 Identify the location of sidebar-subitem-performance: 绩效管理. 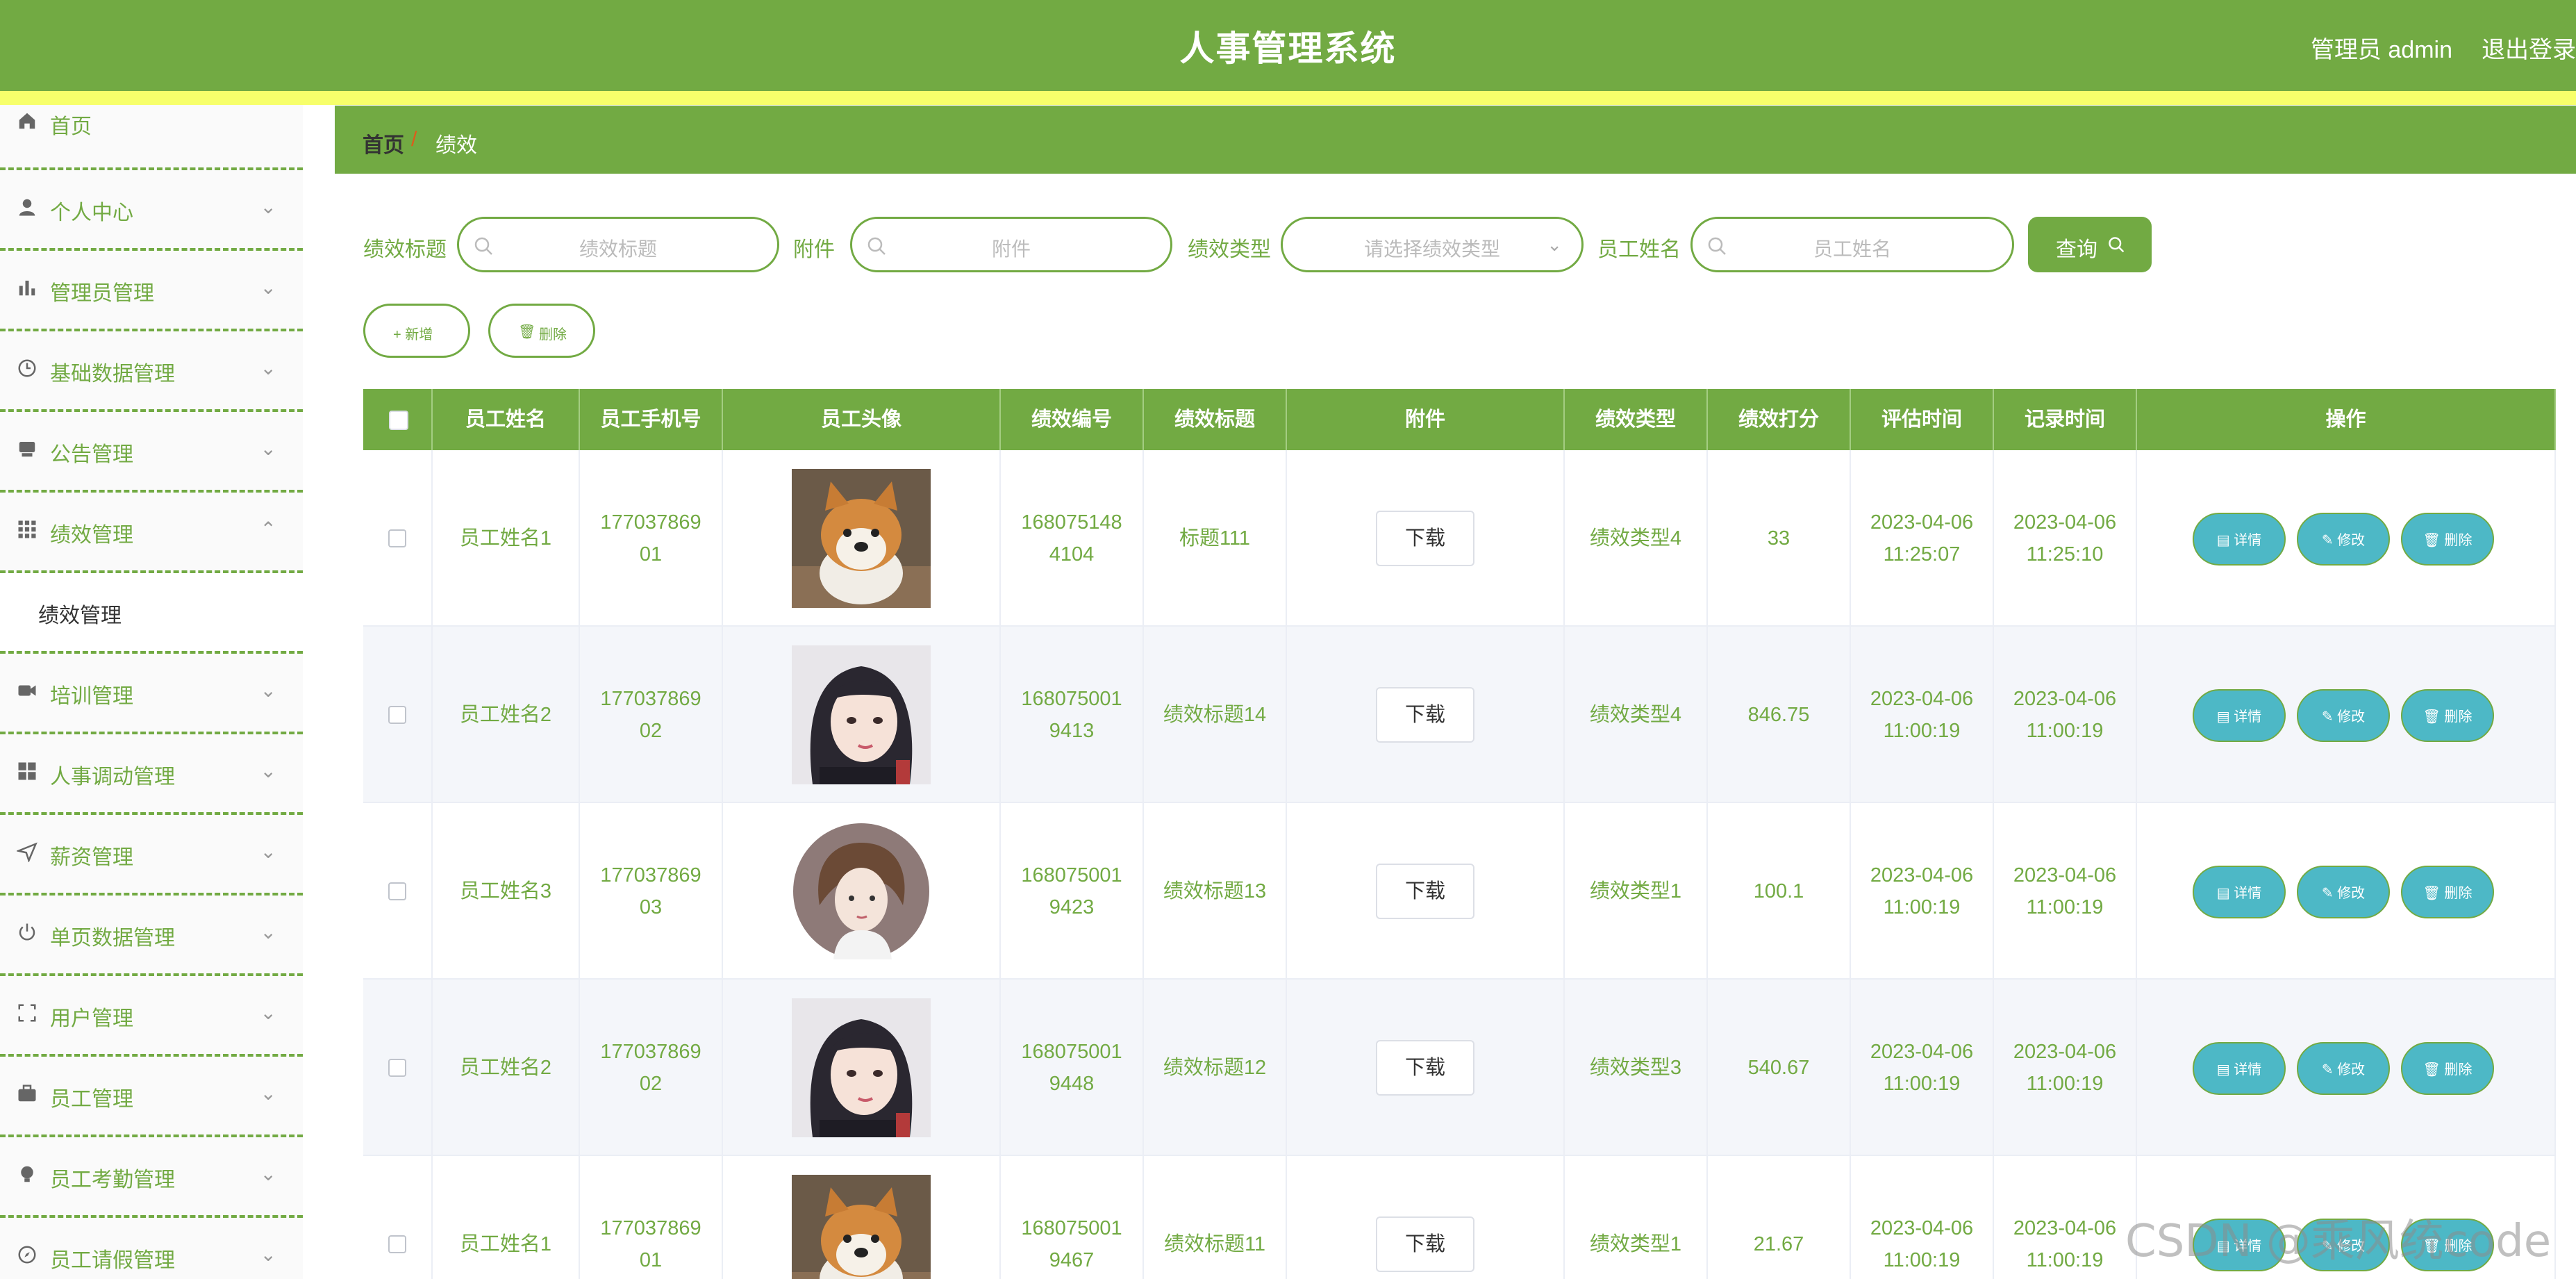
(151, 613).